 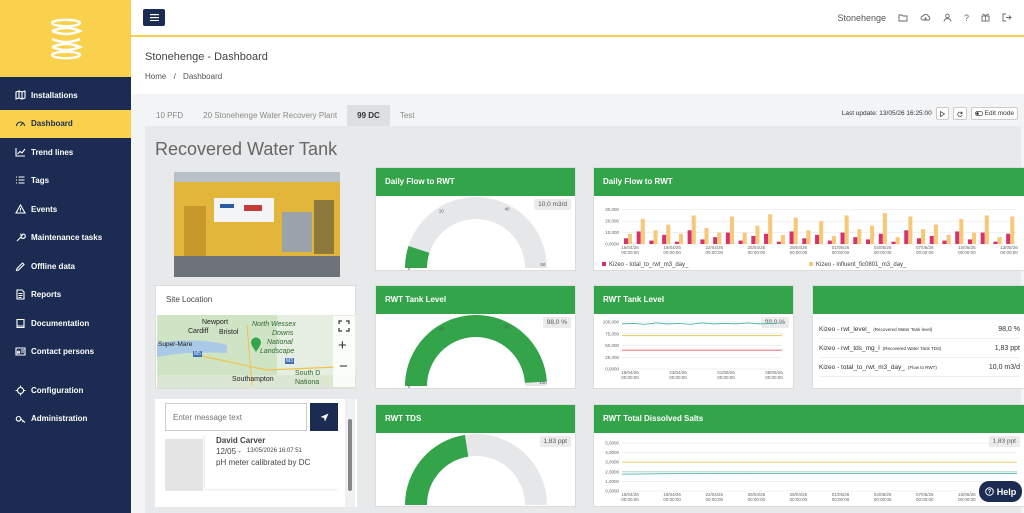 What do you see at coordinates (270, 115) in the screenshot?
I see `tab-2: 20 Stonehenge Water Recovery Plant` at bounding box center [270, 115].